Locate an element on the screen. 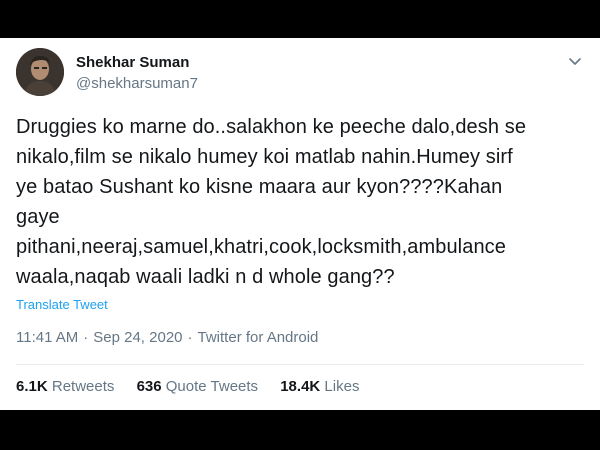 The width and height of the screenshot is (600, 450). quote-tweets-count: 636 is located at coordinates (149, 386).